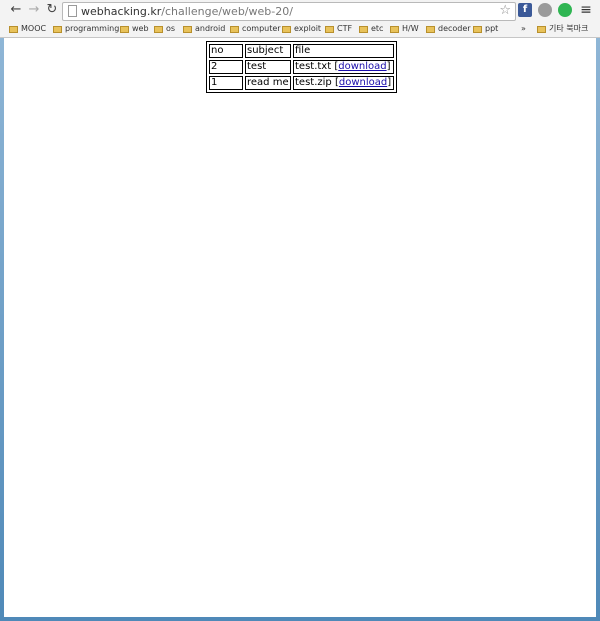 This screenshot has height=621, width=600. What do you see at coordinates (569, 28) in the screenshot?
I see `bookmark-label: 기타 북마크` at bounding box center [569, 28].